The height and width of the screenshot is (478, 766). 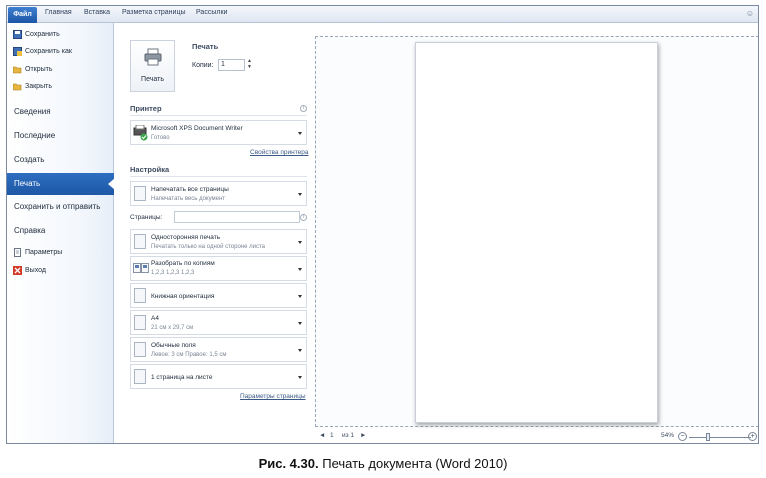 I want to click on printer-select: Microsoft XPS Document Writer Готово, so click(x=218, y=132).